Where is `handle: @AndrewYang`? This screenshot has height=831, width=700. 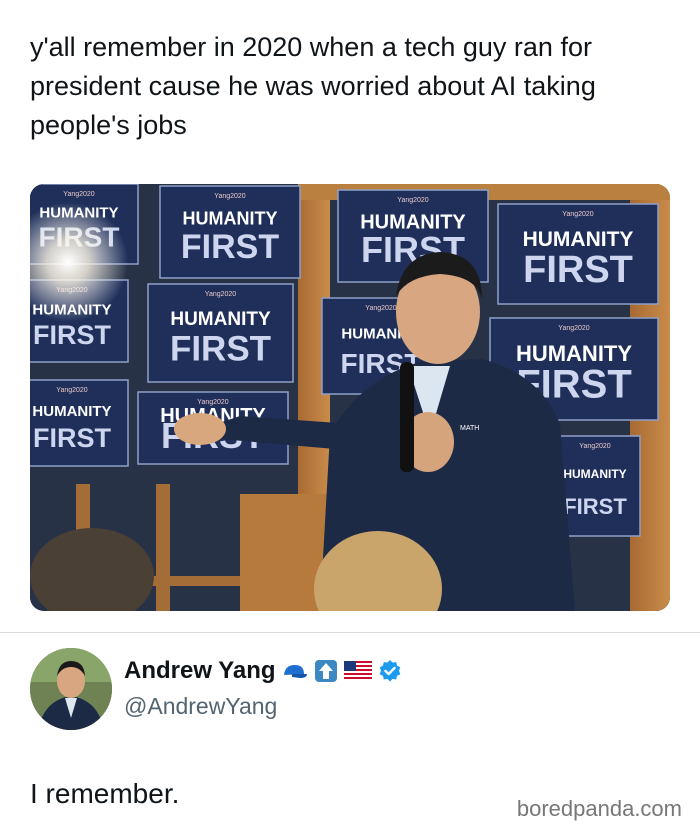
handle: @AndrewYang is located at coordinates (200, 706).